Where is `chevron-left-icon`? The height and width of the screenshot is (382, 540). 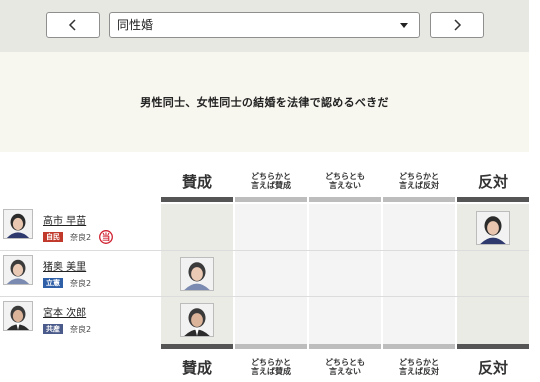 chevron-left-icon is located at coordinates (72, 25).